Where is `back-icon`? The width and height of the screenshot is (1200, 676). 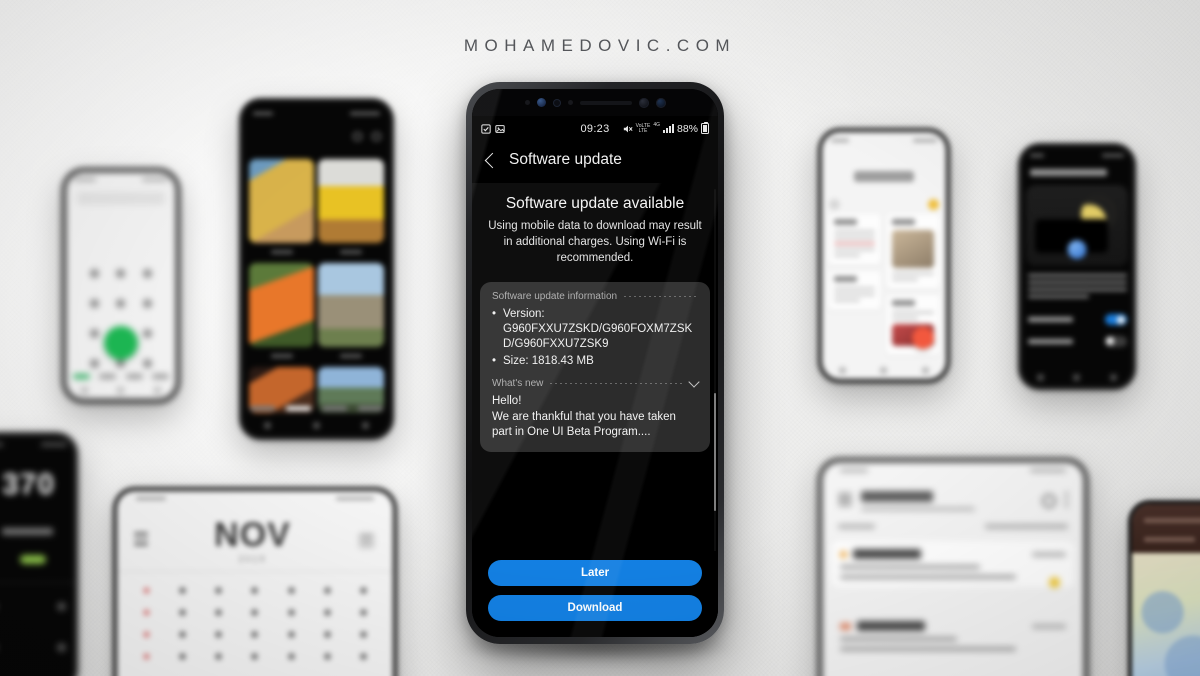
back-icon is located at coordinates (492, 160).